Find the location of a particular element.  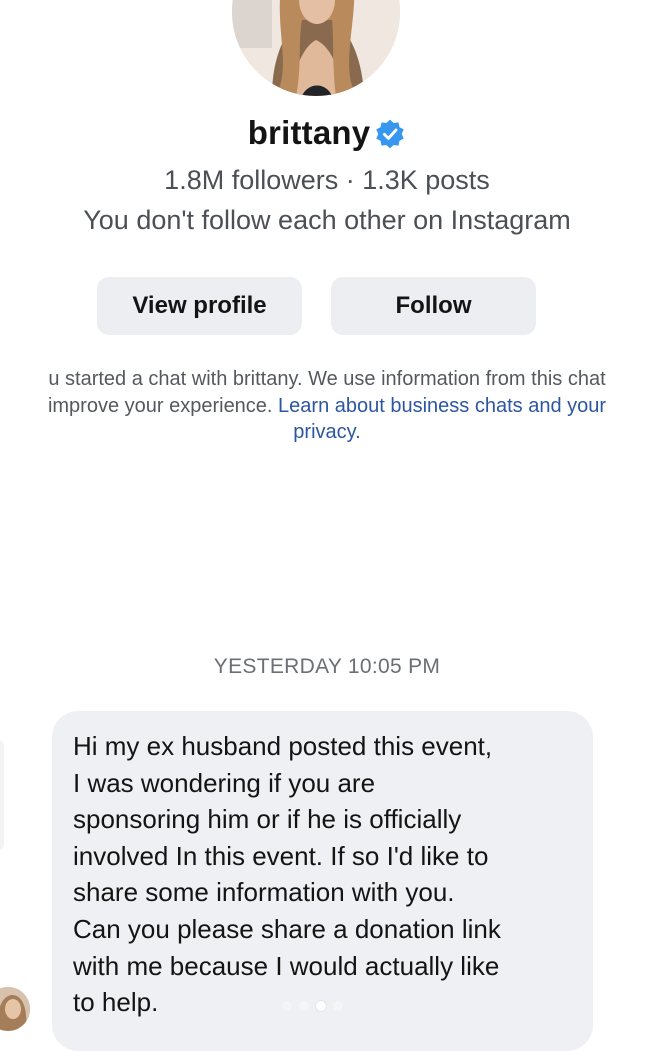

profile-stats: 1.8M followers · 1.3K posts is located at coordinates (327, 180).